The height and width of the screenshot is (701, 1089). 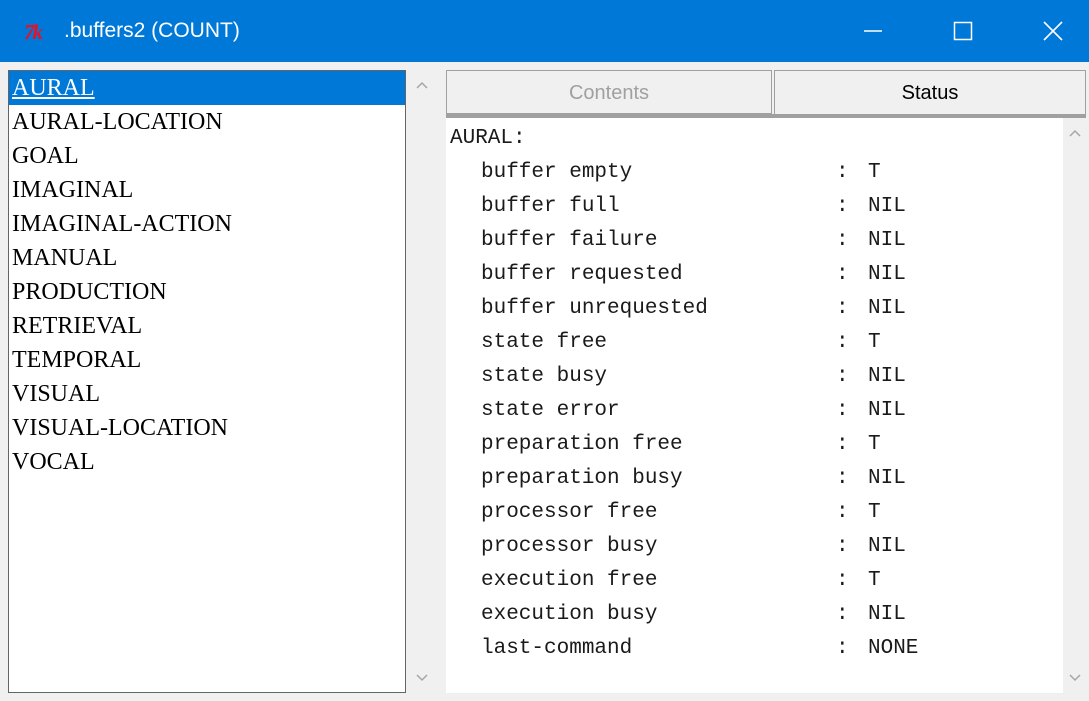 What do you see at coordinates (699, 479) in the screenshot?
I see `status-row: preparation busy: NIL` at bounding box center [699, 479].